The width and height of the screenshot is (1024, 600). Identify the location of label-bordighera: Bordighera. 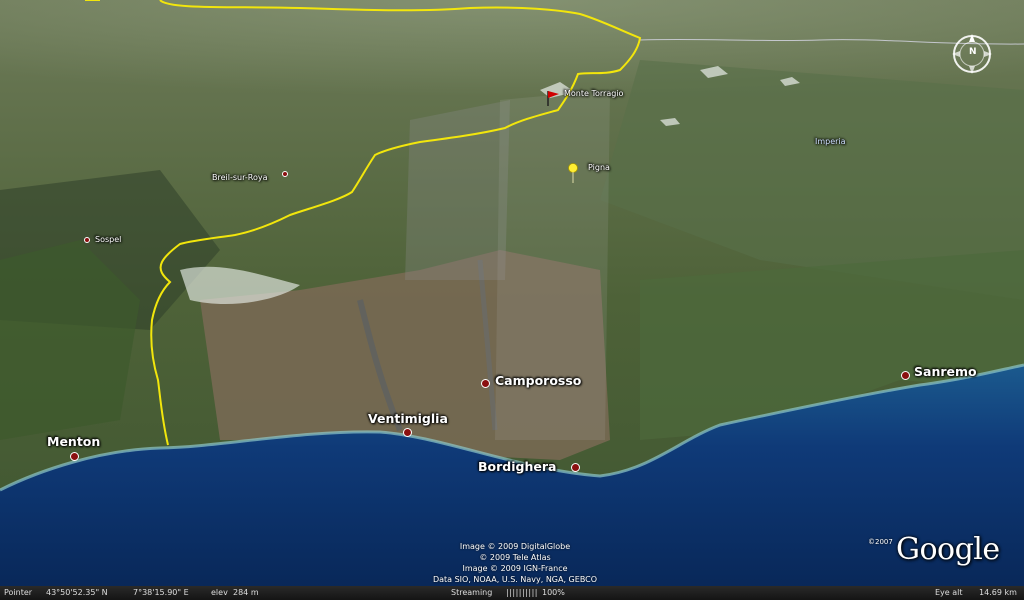
(517, 466).